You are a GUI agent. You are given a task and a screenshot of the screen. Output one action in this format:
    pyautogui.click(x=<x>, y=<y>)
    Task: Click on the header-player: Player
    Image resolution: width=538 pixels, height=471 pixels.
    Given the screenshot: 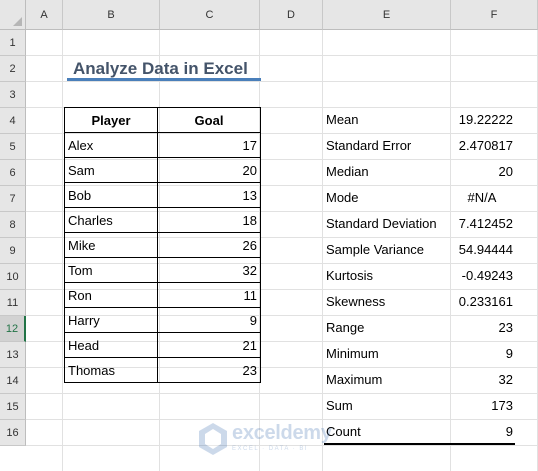 What is the action you would take?
    pyautogui.click(x=111, y=120)
    